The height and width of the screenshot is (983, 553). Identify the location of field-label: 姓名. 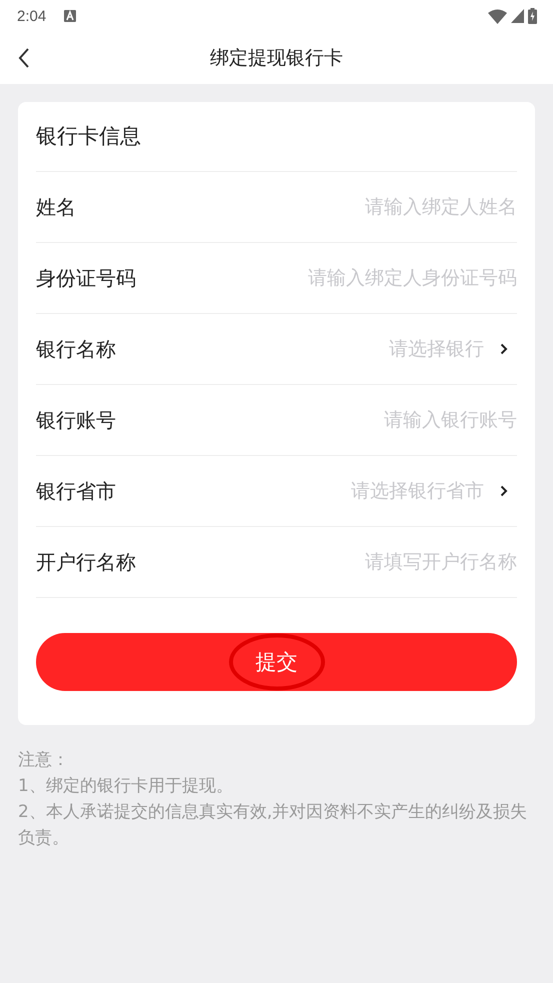
(56, 207).